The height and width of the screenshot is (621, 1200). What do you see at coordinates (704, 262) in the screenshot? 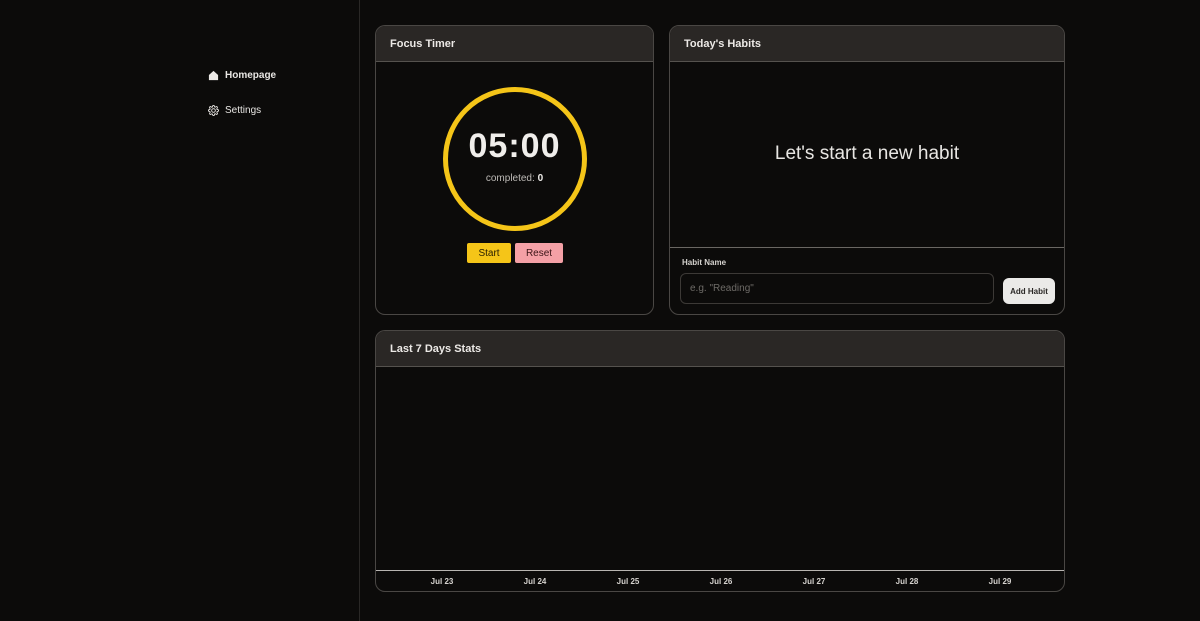
I see `habit-name-label: Habit Name` at bounding box center [704, 262].